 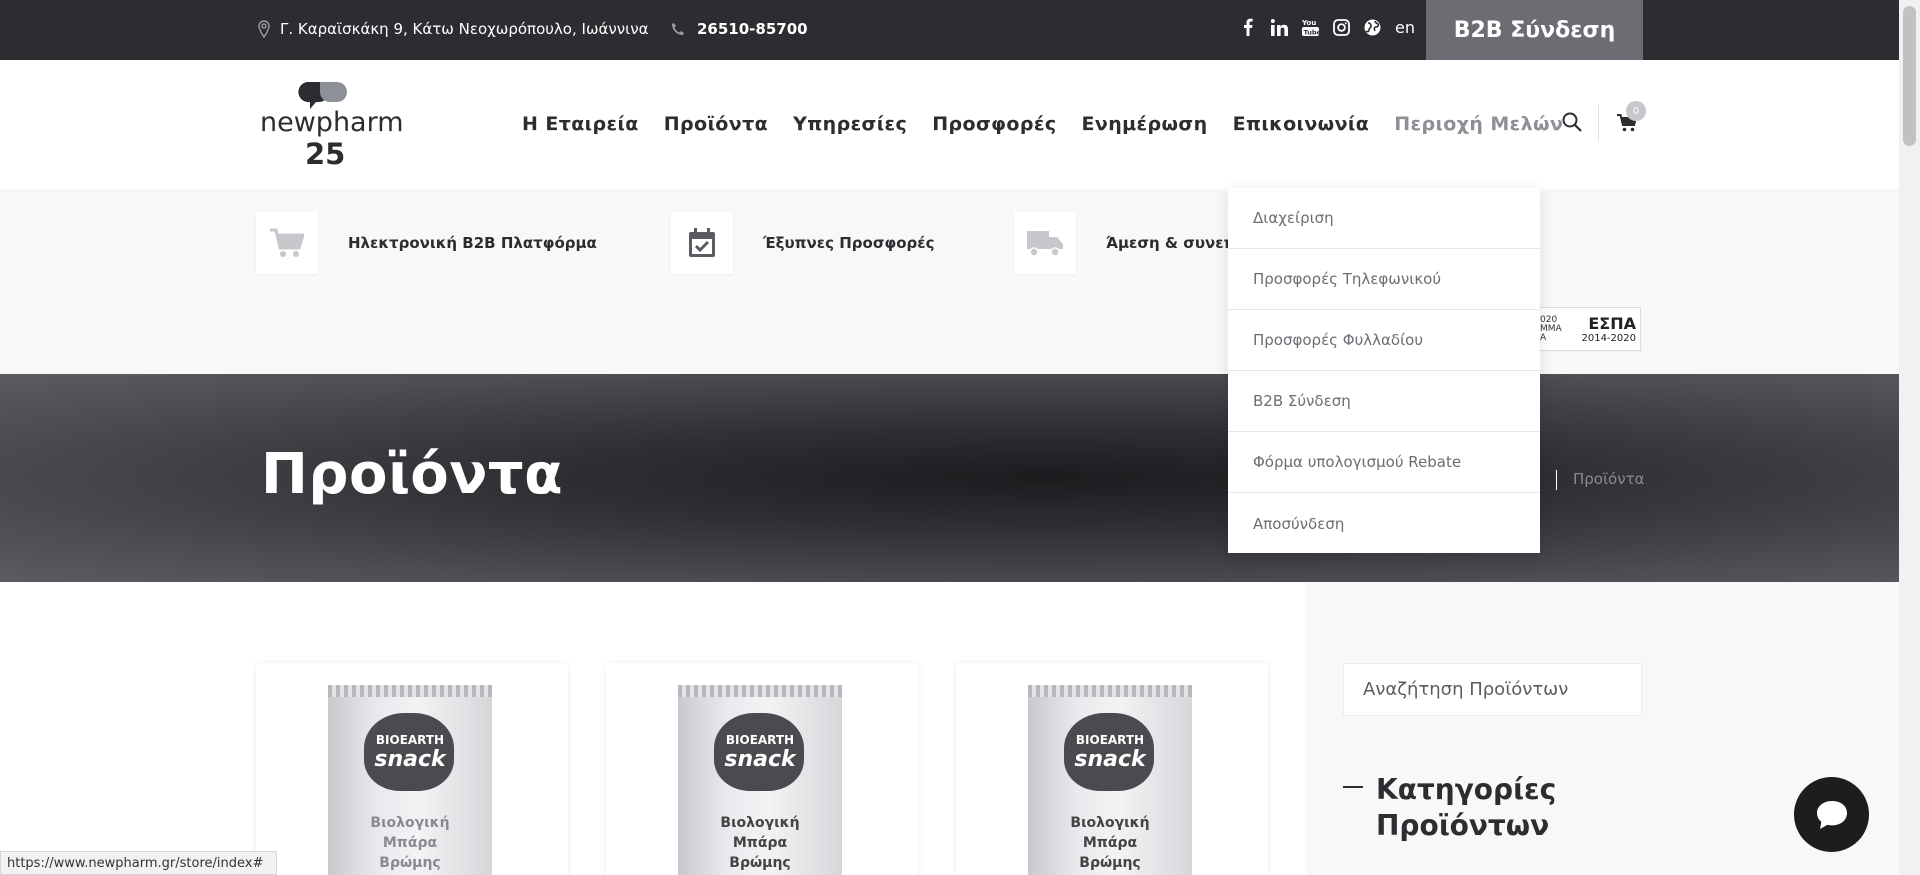 I want to click on nav-contact: Επικοινωνία, so click(x=1301, y=124).